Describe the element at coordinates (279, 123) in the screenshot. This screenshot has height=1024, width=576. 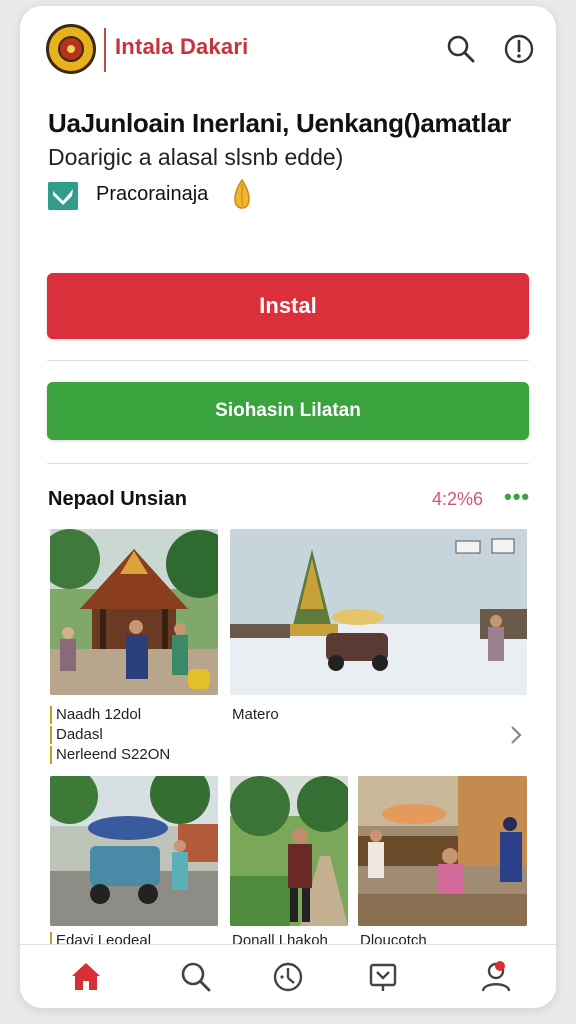
I see `app-name: UaJunloain Inerlani, Uenkang()amatlar` at that location.